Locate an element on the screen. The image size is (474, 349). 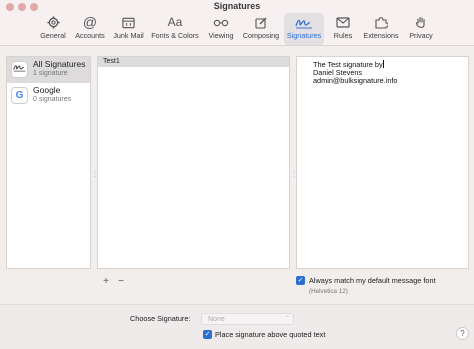
tab-privacy: Privacy is located at coordinates (421, 29).